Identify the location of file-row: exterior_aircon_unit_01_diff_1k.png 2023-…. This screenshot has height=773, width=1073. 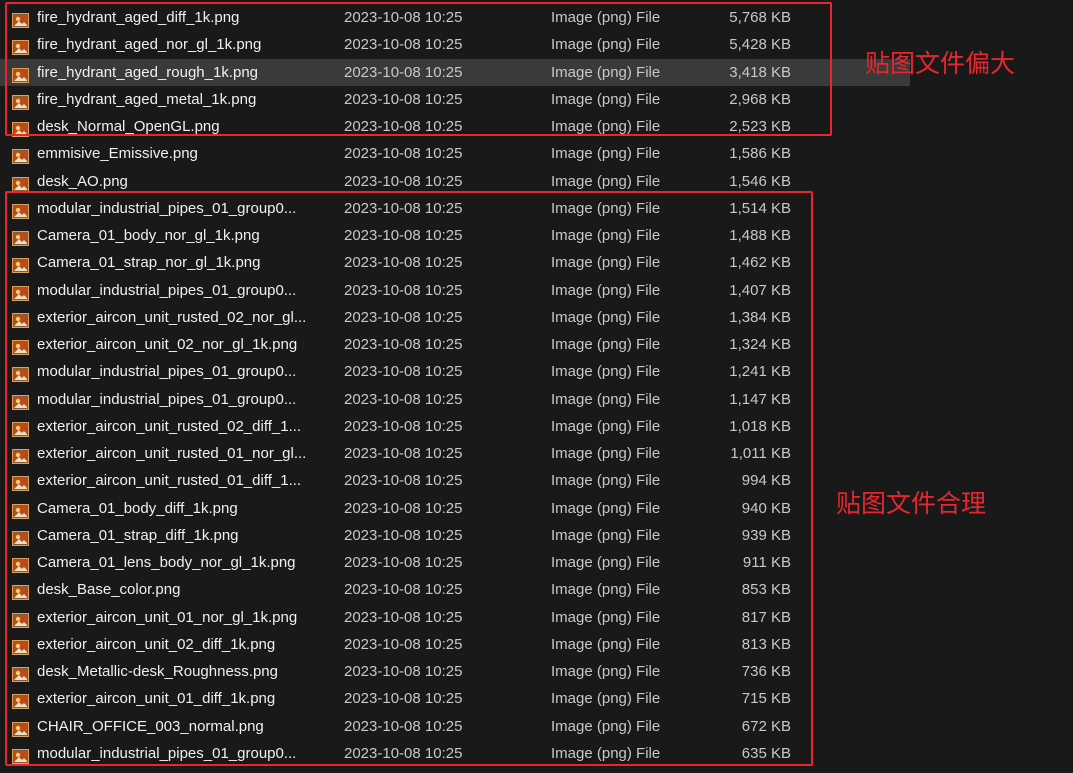
(455, 698).